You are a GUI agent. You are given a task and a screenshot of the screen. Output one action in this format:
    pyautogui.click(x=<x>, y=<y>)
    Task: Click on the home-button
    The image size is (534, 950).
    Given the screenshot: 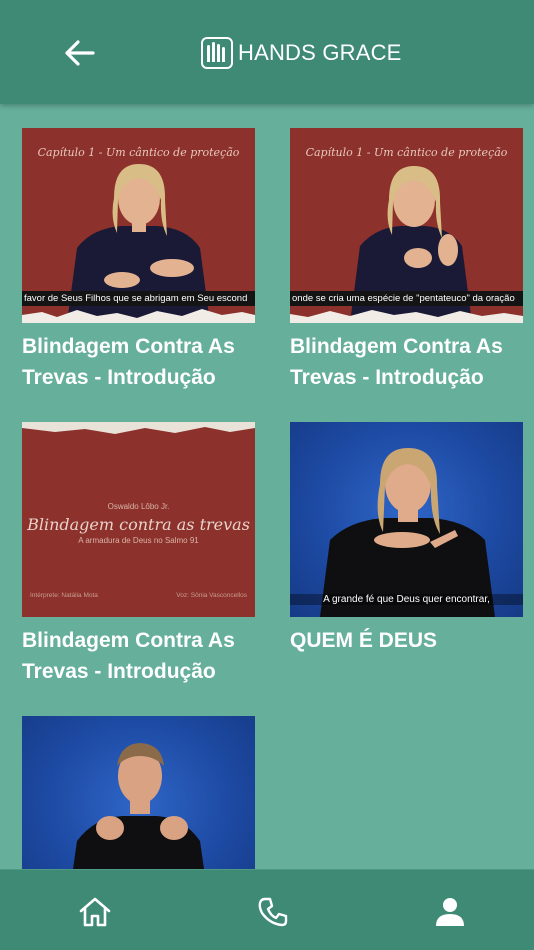 What is the action you would take?
    pyautogui.click(x=95, y=912)
    